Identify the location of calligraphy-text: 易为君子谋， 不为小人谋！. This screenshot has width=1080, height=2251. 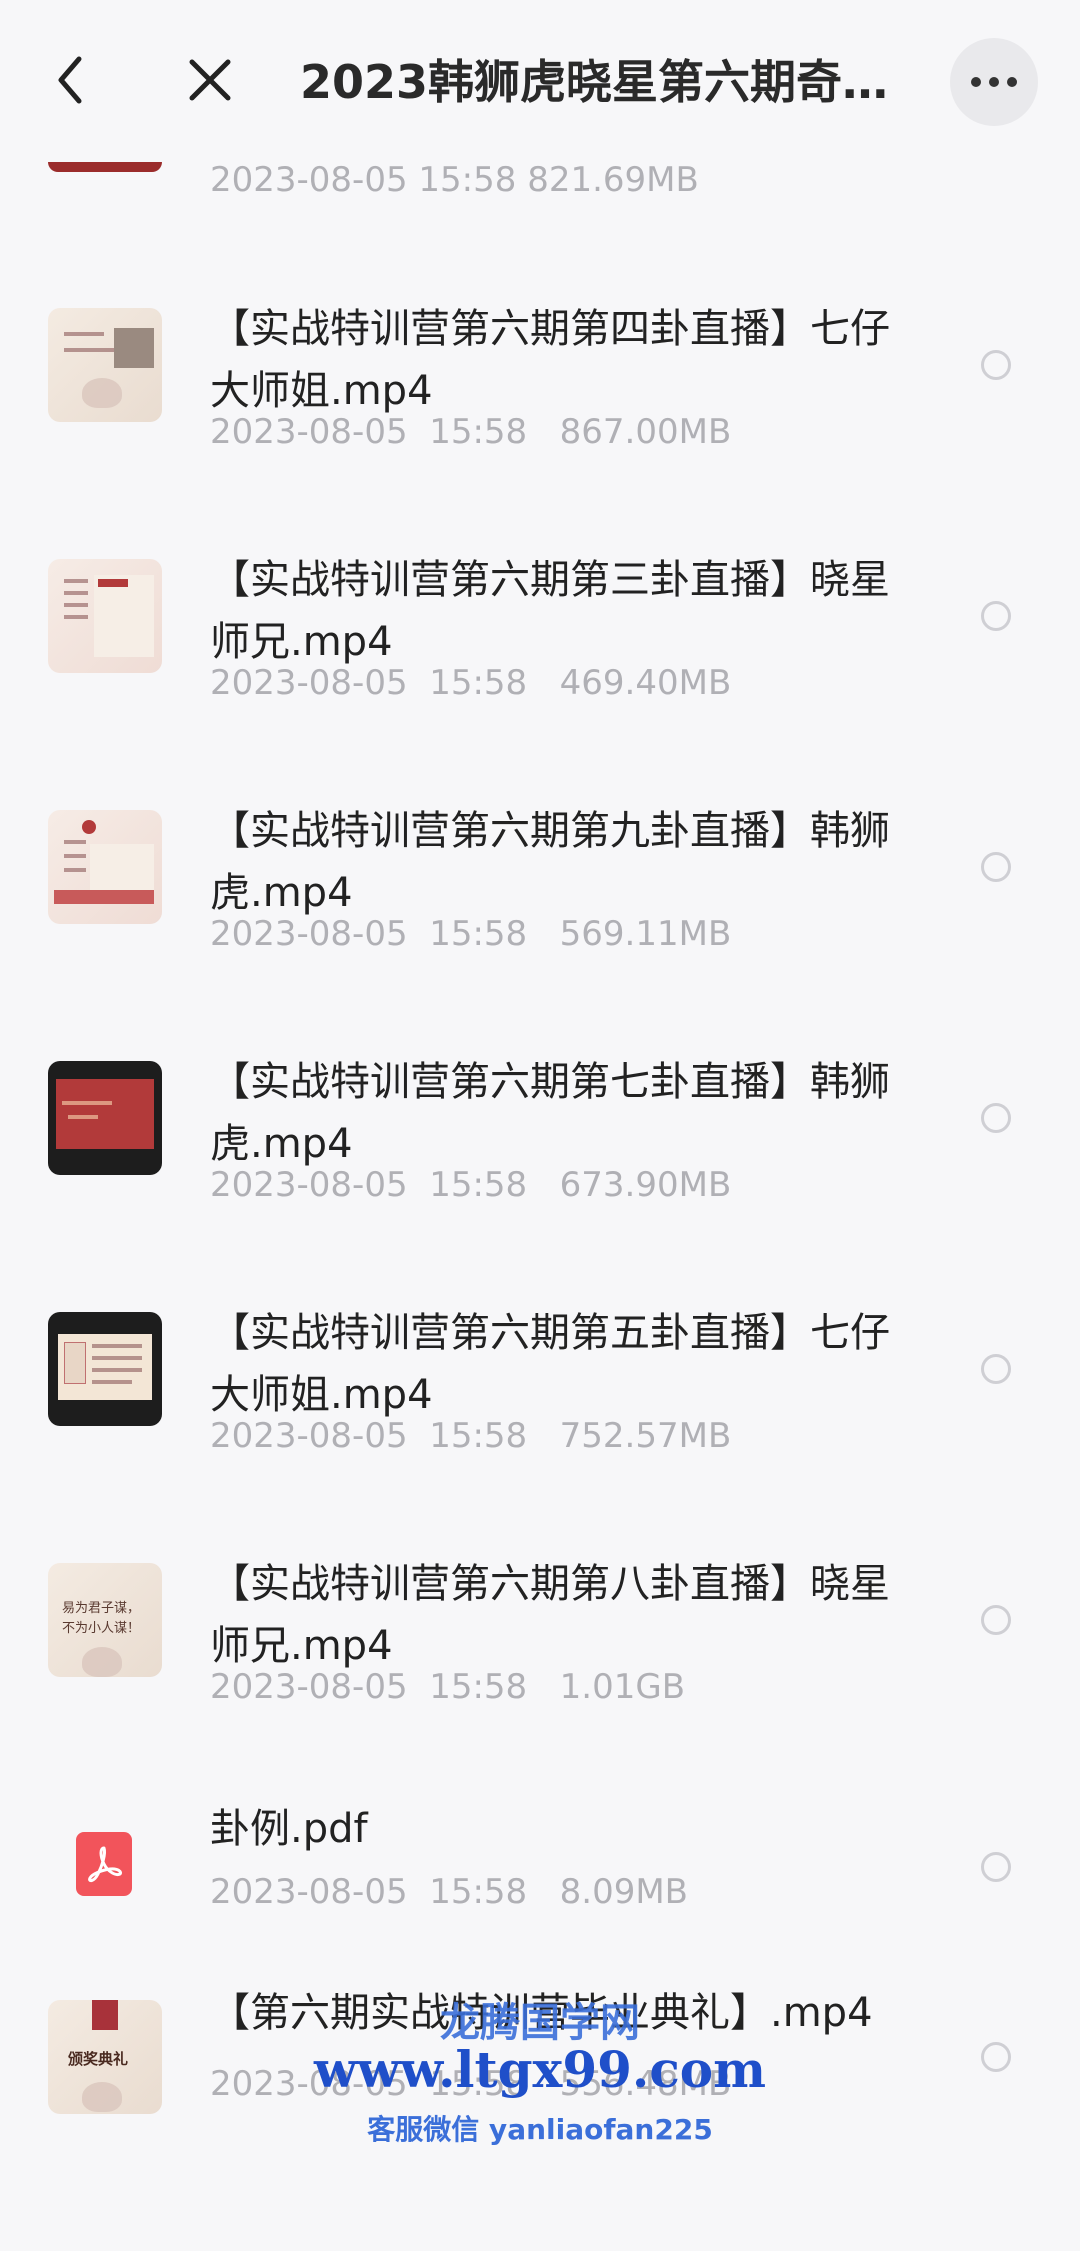
(101, 1618).